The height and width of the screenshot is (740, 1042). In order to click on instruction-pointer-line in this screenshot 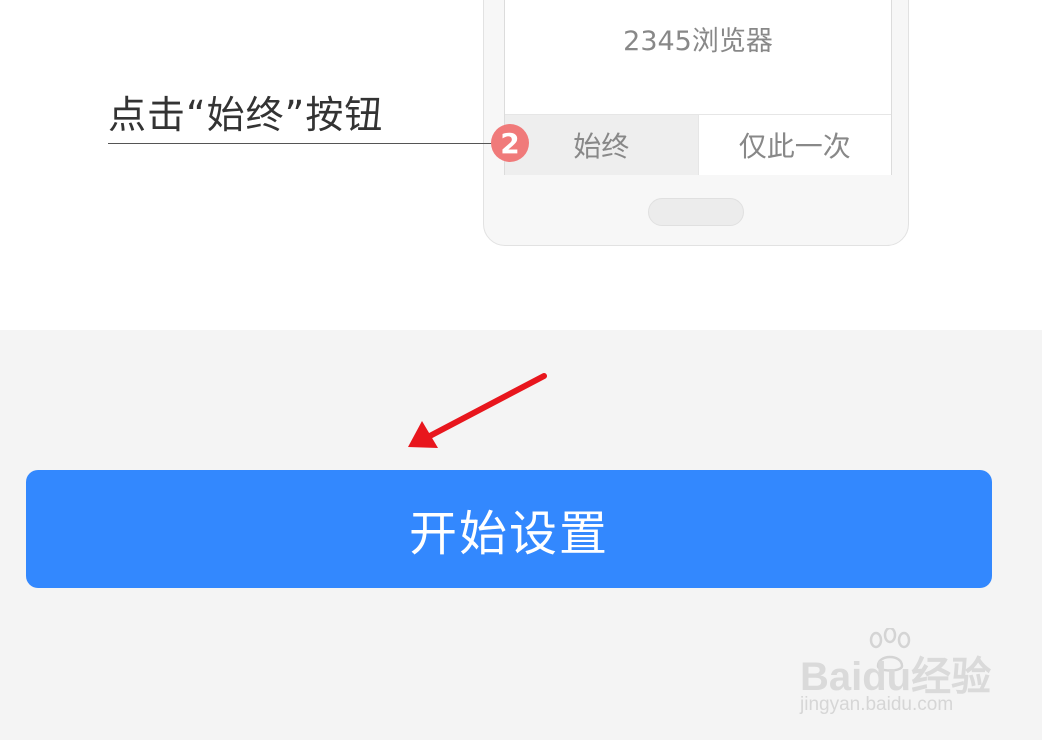, I will do `click(304, 143)`.